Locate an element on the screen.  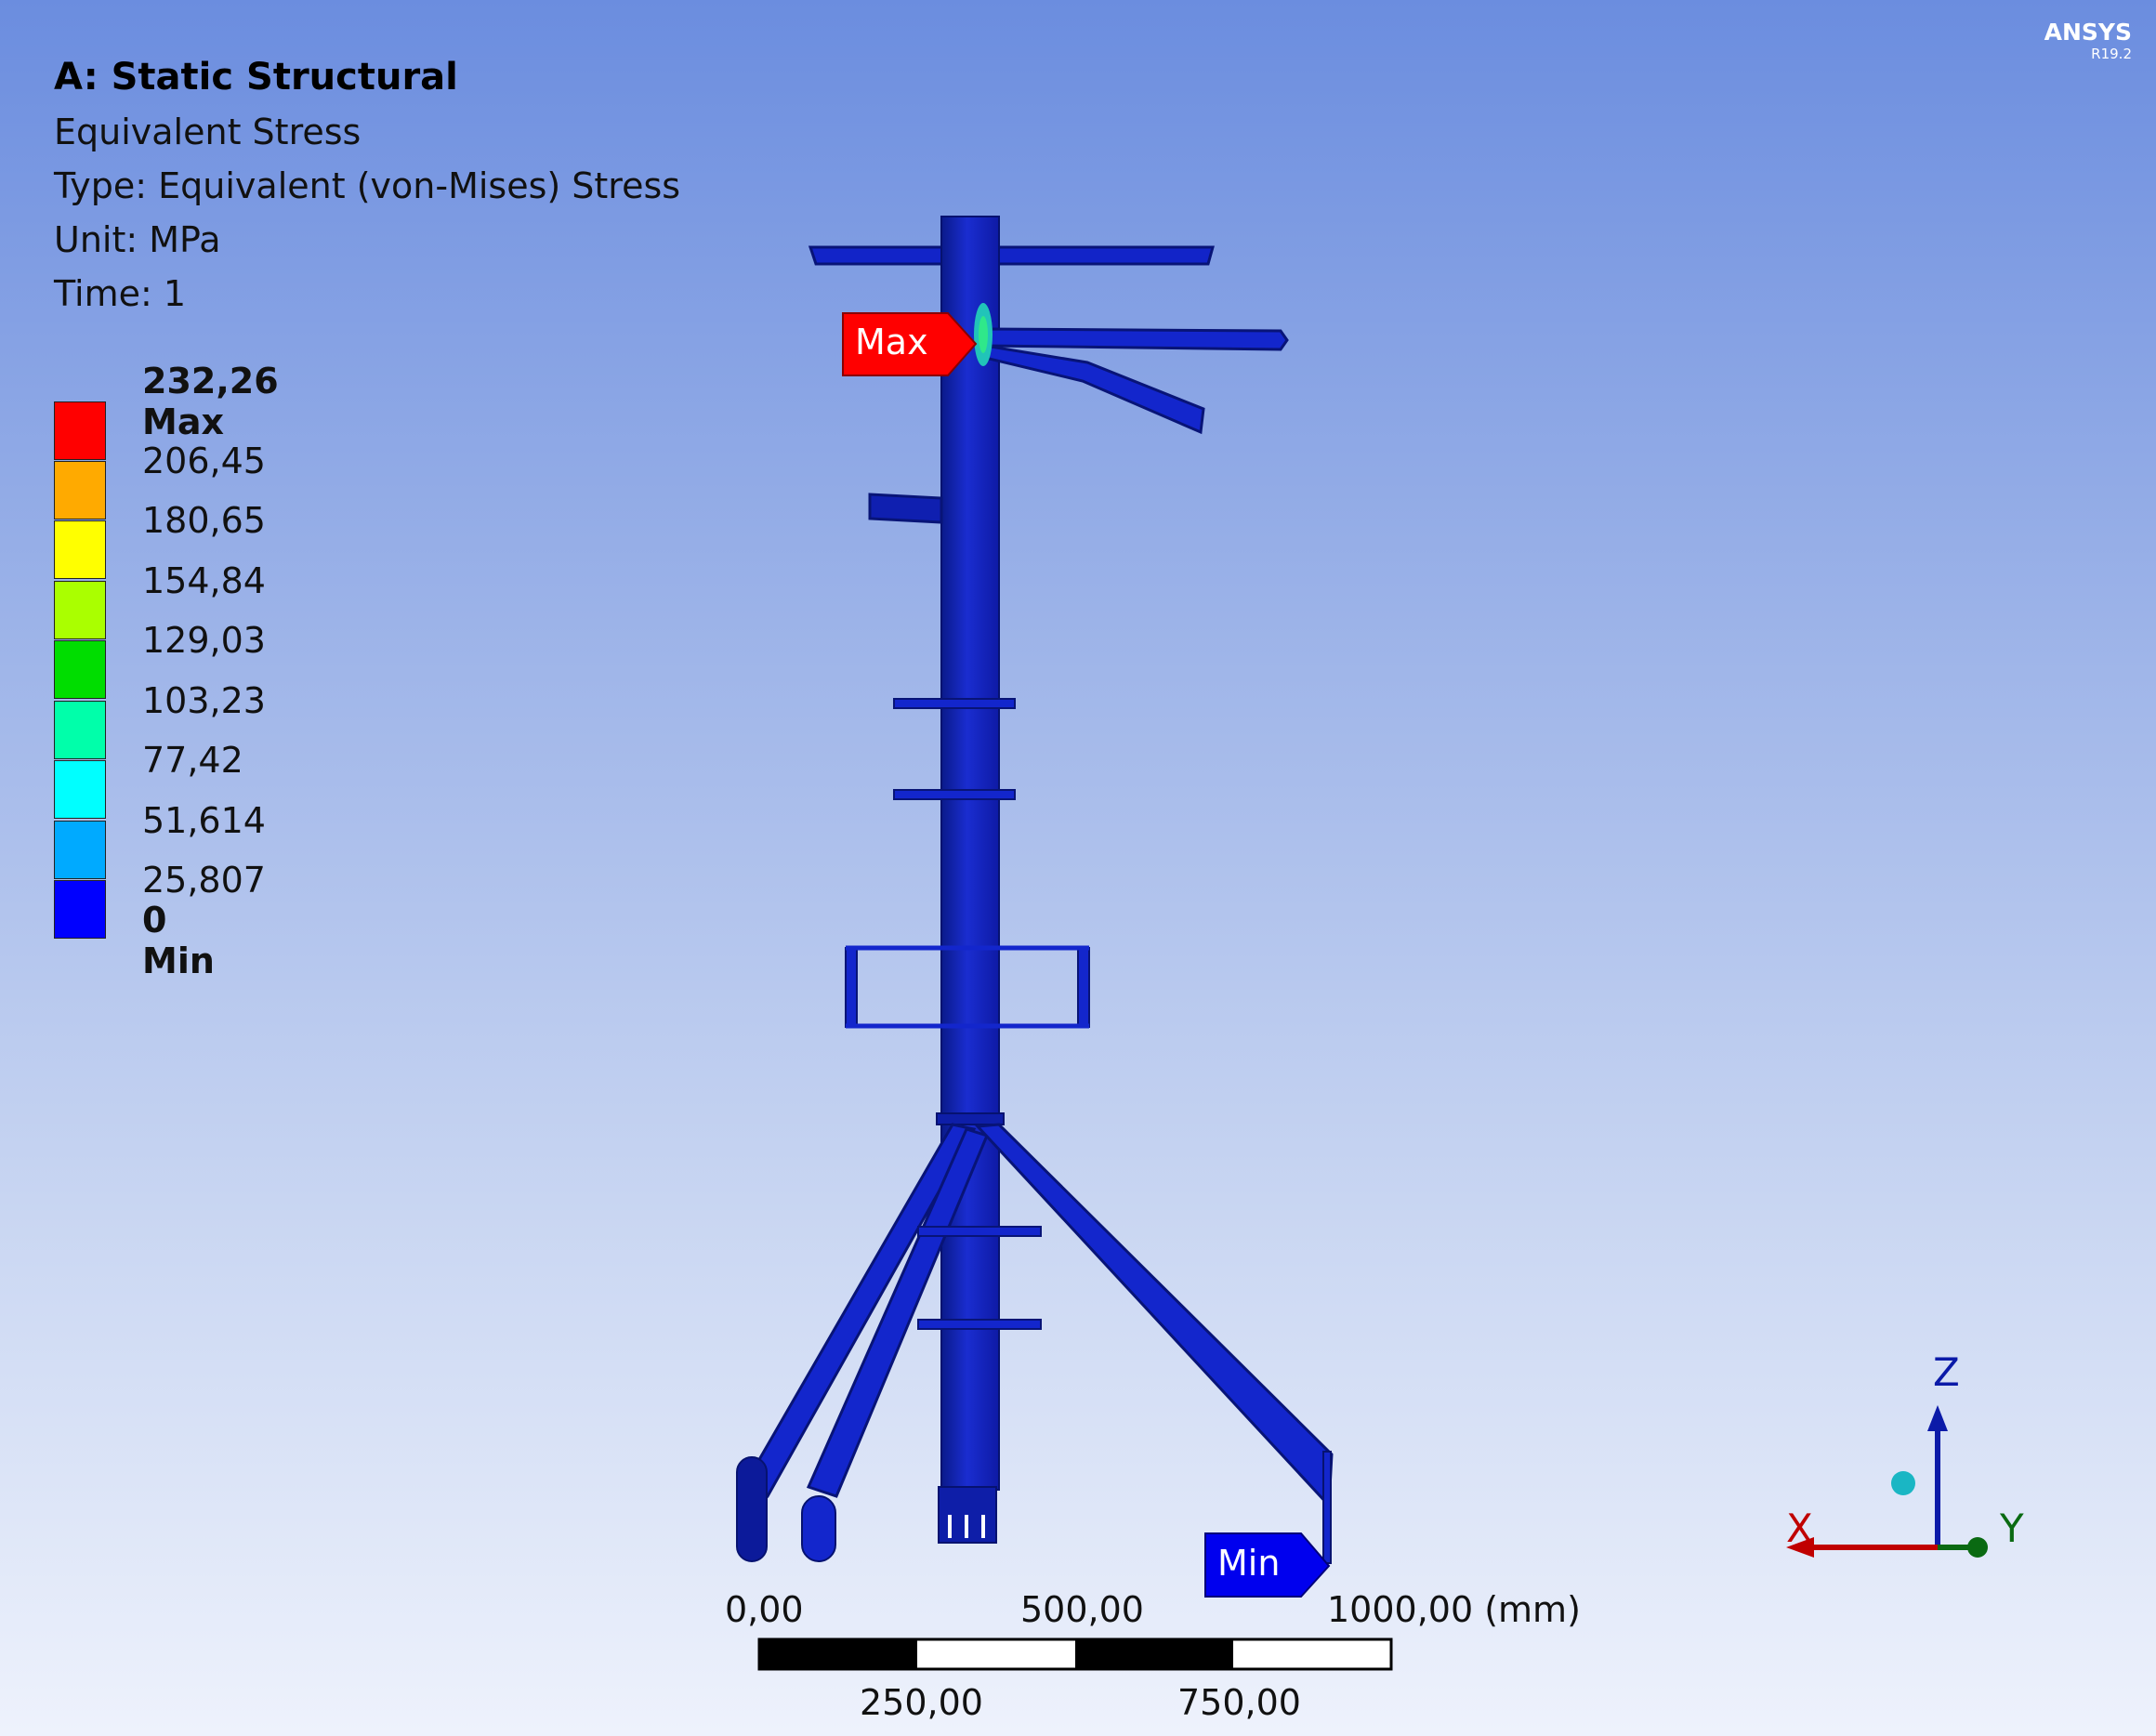
inclined-brace is located at coordinates (1094, 390).